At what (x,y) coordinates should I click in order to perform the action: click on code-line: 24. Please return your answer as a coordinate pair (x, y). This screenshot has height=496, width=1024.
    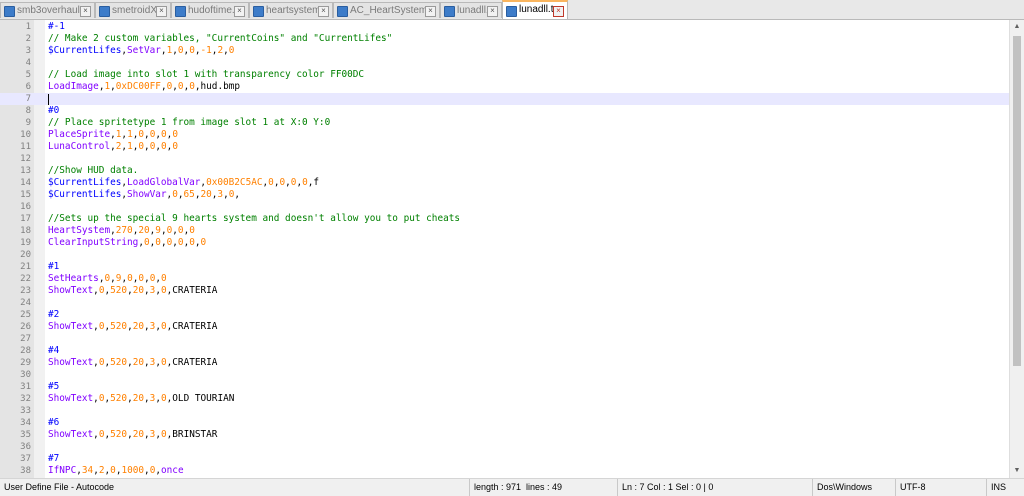
    Looking at the image, I should click on (504, 303).